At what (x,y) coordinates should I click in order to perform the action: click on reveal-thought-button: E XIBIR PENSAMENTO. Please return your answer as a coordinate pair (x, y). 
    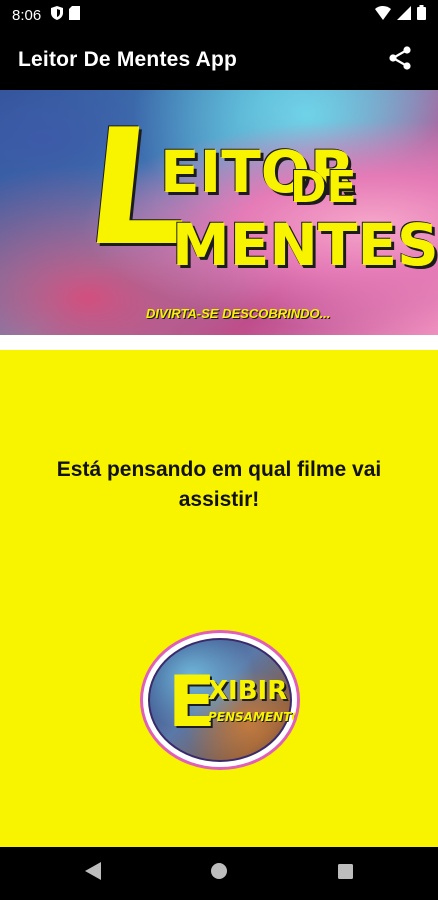
    Looking at the image, I should click on (220, 700).